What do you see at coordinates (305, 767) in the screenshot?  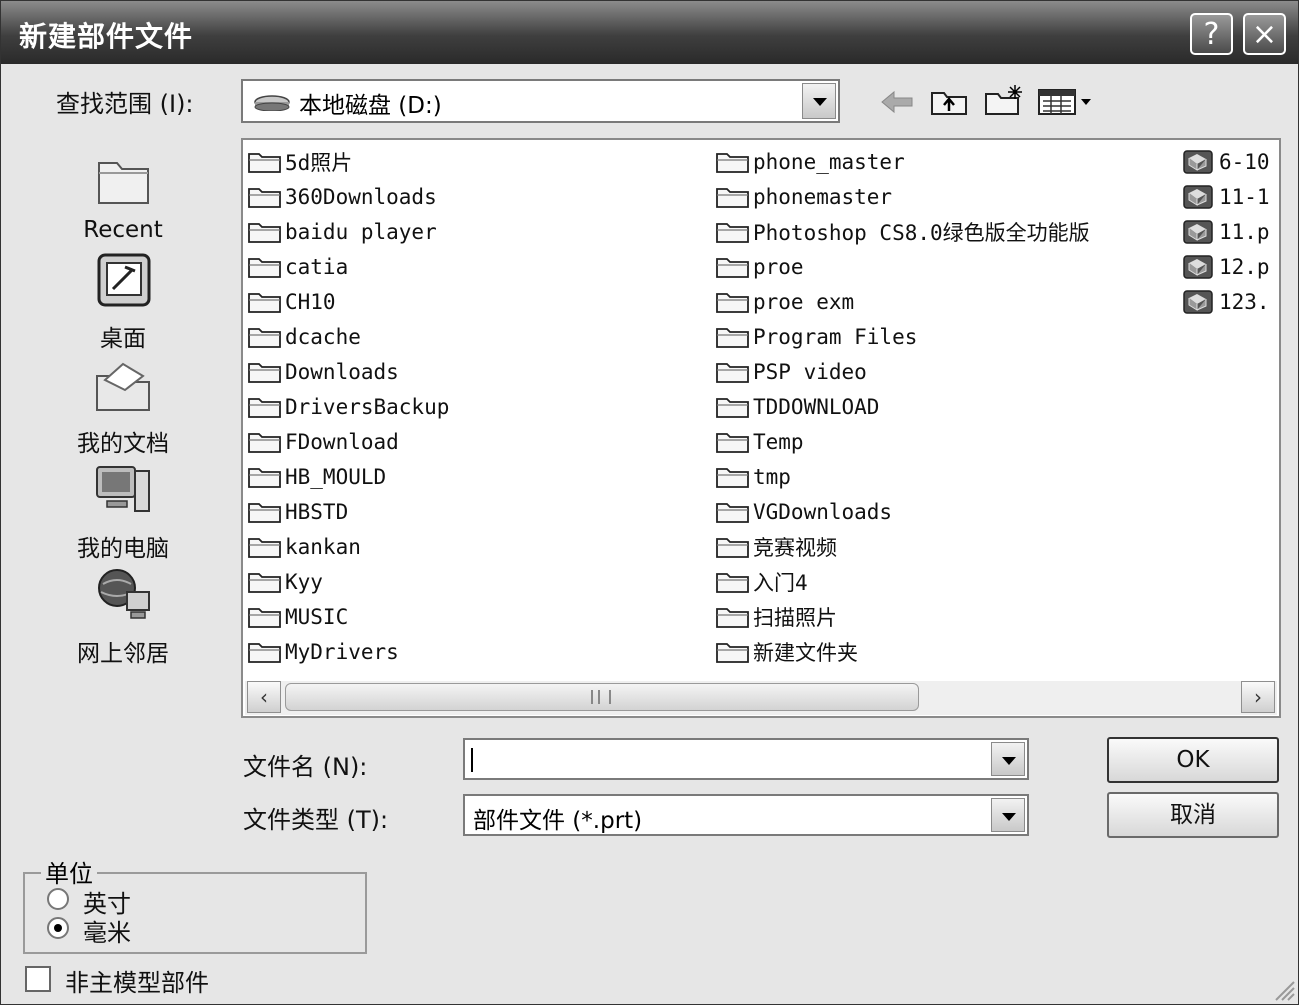 I see `filename-label: 文件名 (N):` at bounding box center [305, 767].